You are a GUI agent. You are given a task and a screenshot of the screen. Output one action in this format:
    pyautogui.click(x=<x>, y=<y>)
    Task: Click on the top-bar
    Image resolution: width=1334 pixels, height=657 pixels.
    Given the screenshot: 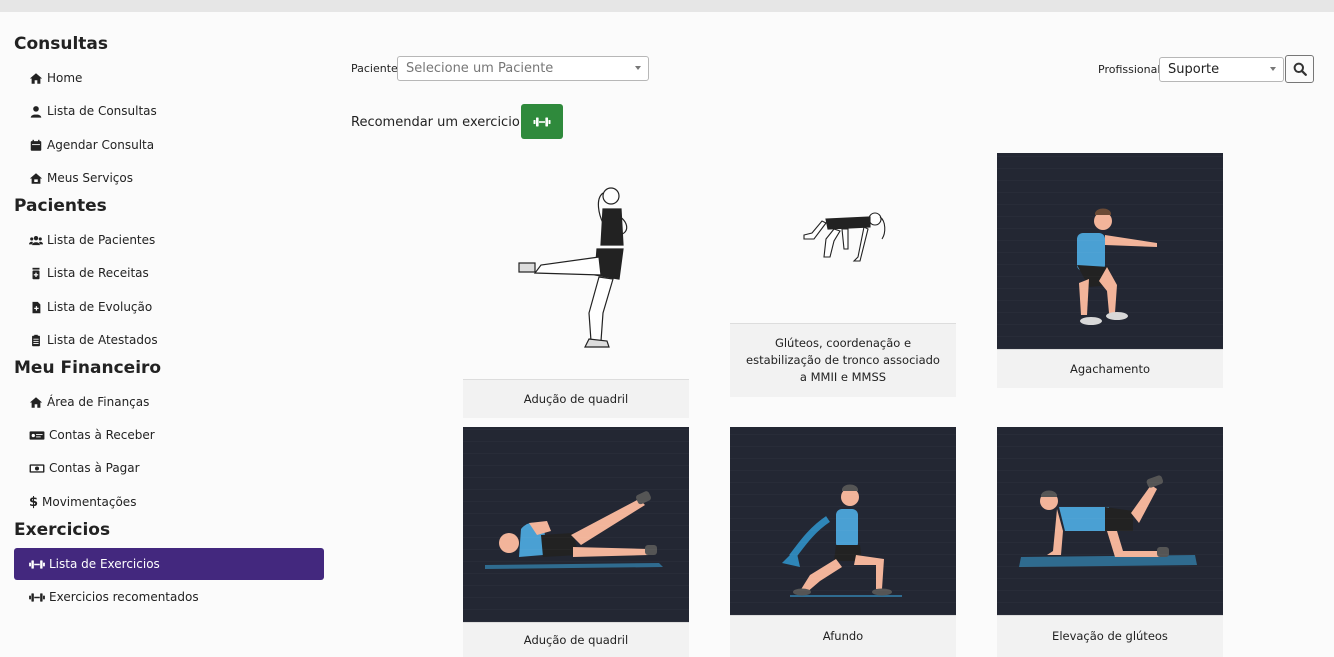 What is the action you would take?
    pyautogui.click(x=667, y=6)
    